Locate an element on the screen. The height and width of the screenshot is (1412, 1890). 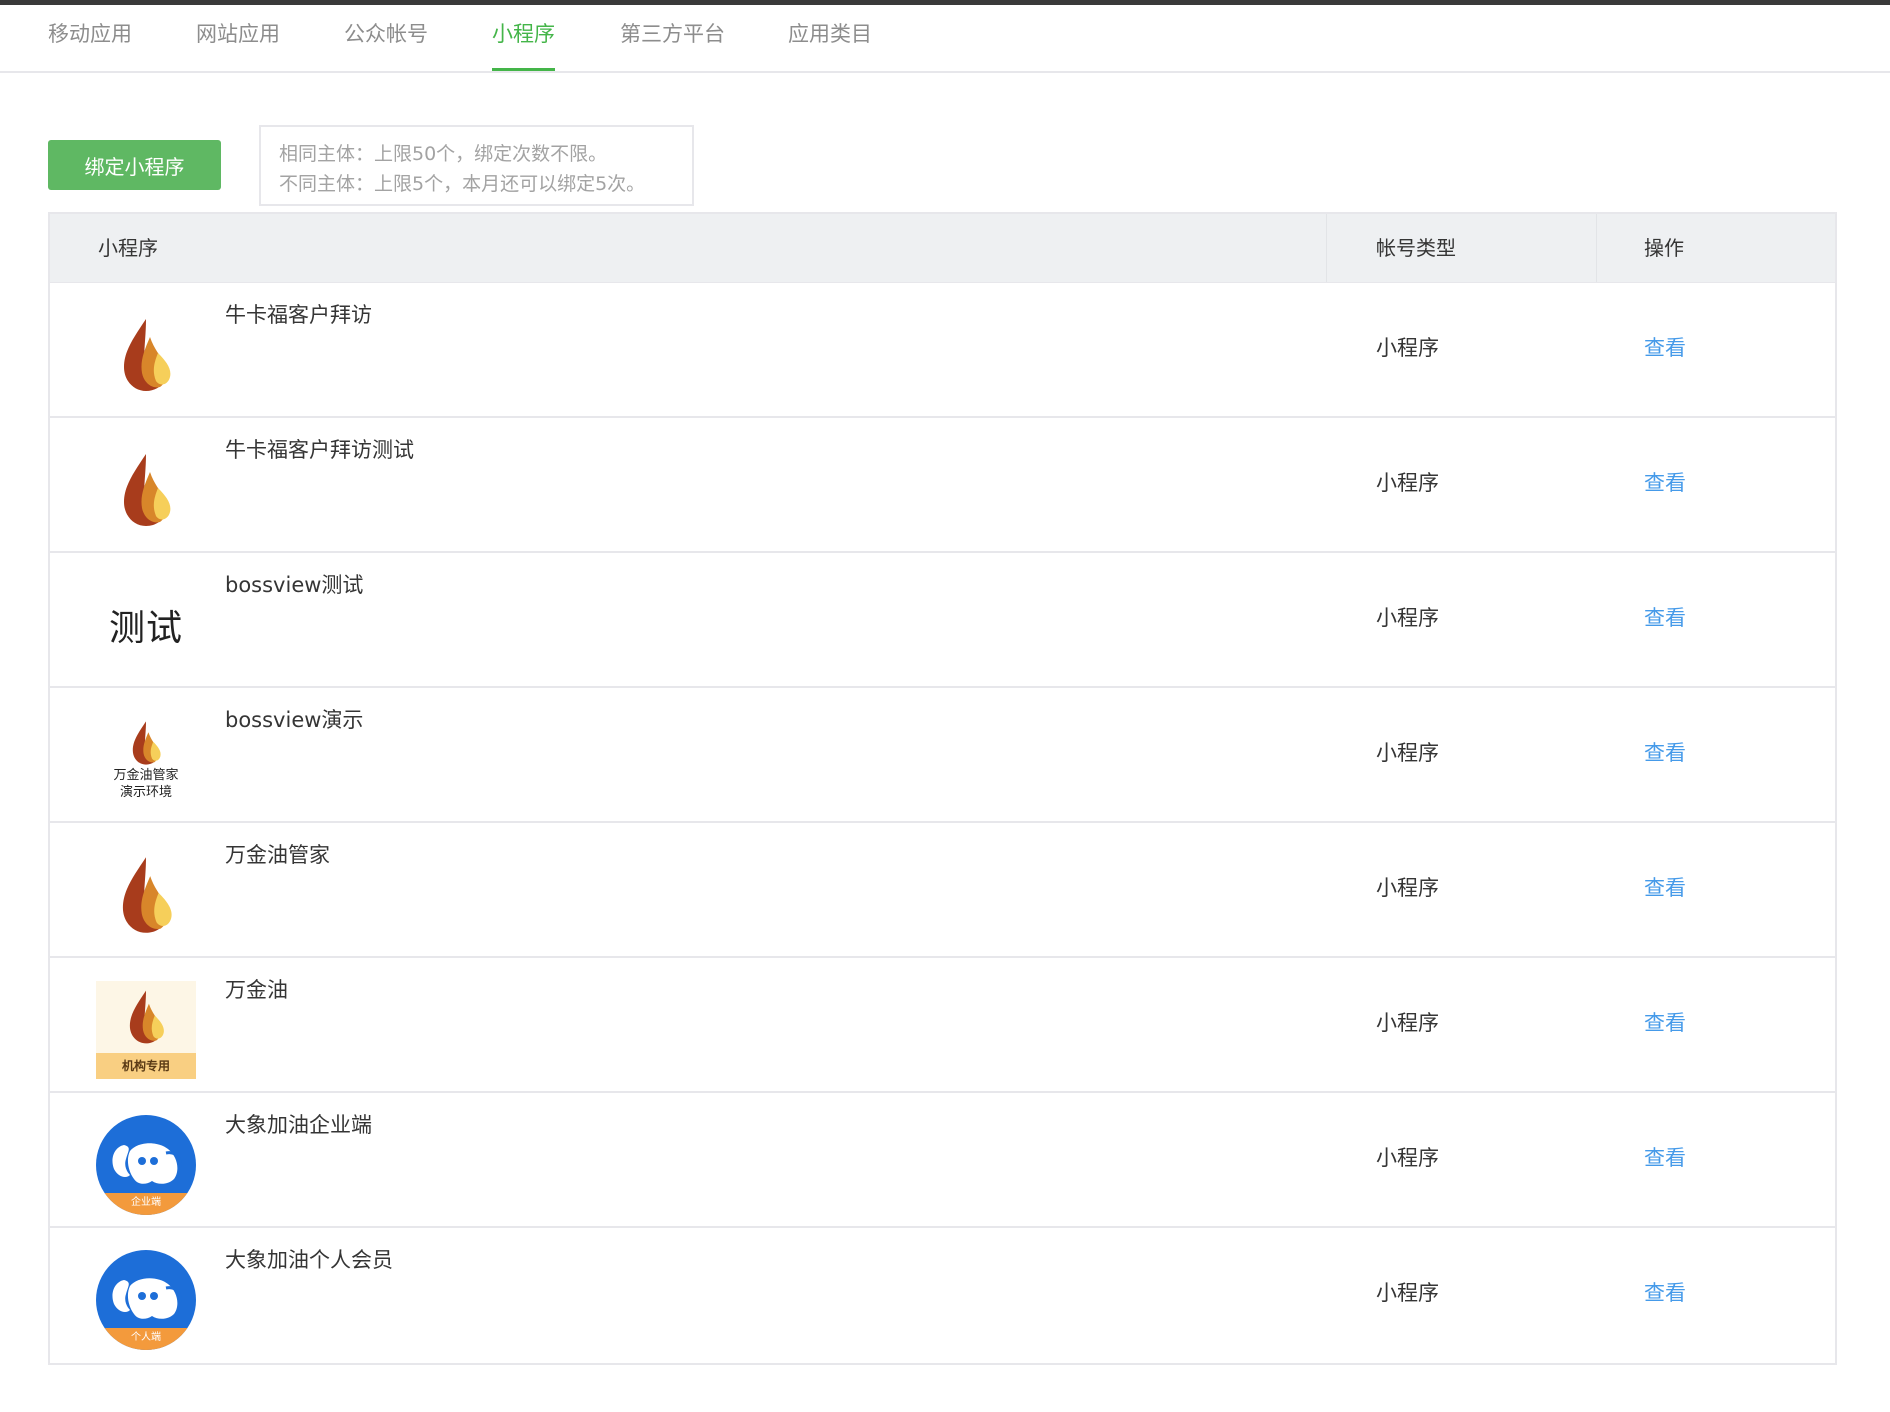
app-name: bossview演示 is located at coordinates (294, 720).